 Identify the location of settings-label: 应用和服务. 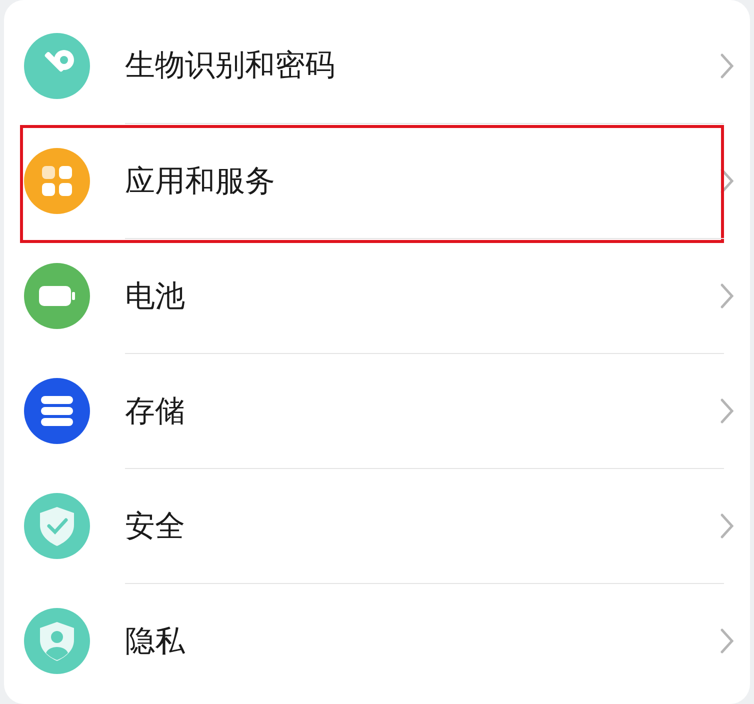
(200, 181).